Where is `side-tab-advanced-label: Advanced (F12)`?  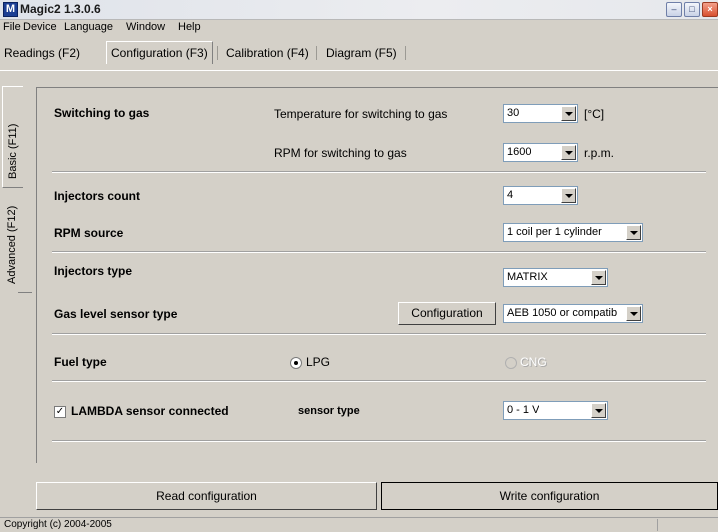
side-tab-advanced-label: Advanced (F12) is located at coordinates (12, 244).